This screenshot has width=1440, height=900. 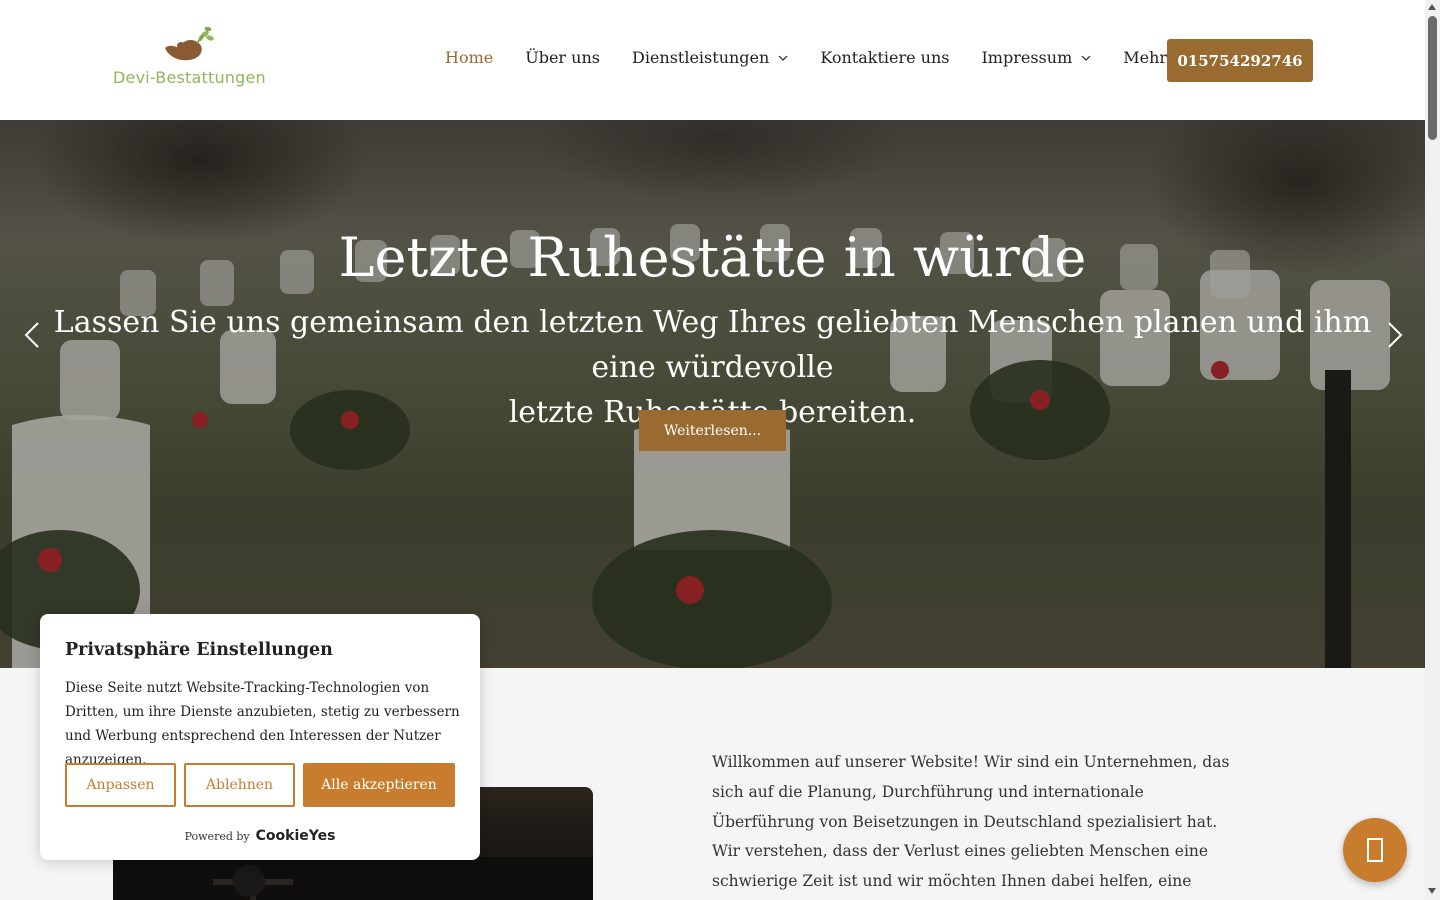 What do you see at coordinates (712, 257) in the screenshot?
I see `hero-title: Letzte Ruhestätte in würde` at bounding box center [712, 257].